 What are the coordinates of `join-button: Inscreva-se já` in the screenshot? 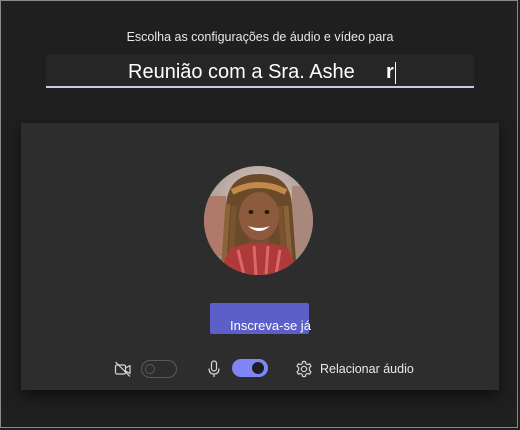 It's located at (260, 318).